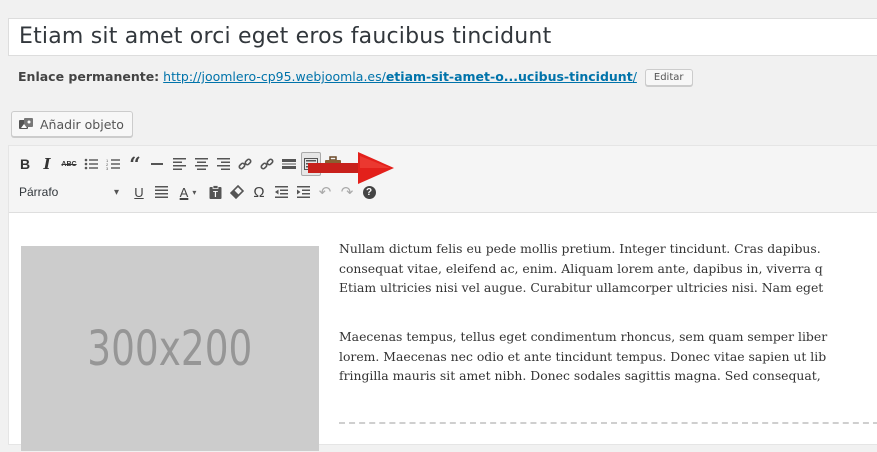 The width and height of the screenshot is (877, 452). I want to click on align-center-icon, so click(201, 164).